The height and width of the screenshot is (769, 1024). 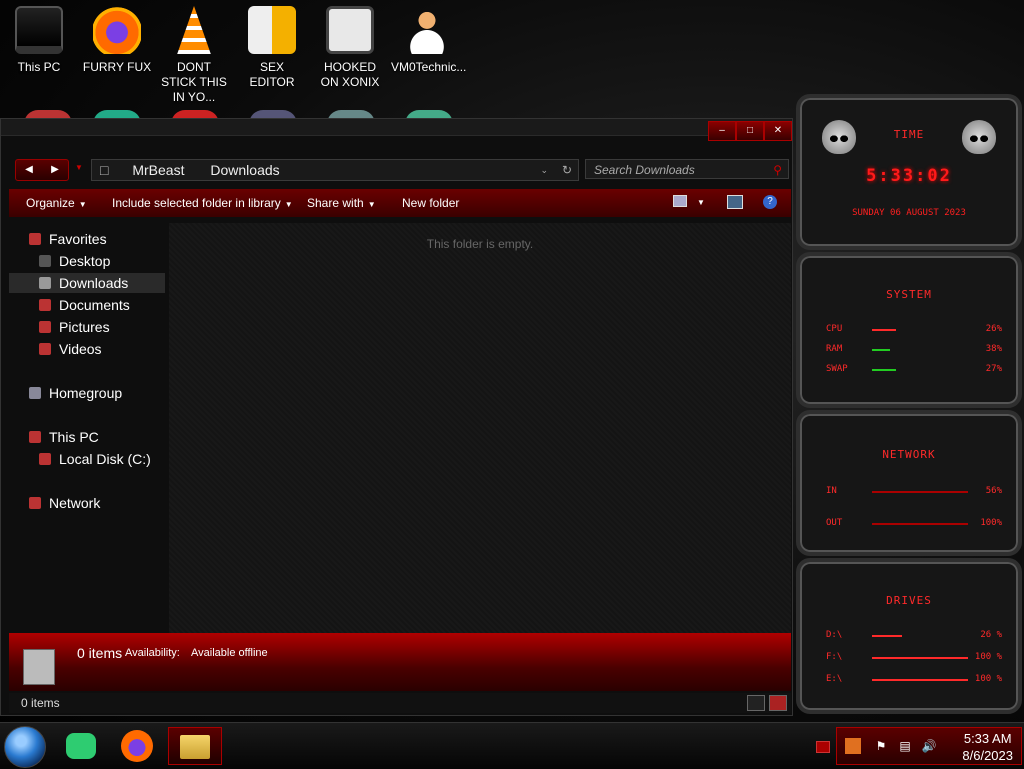 I want to click on nav-homegroup: Homegroup, so click(x=97, y=393).